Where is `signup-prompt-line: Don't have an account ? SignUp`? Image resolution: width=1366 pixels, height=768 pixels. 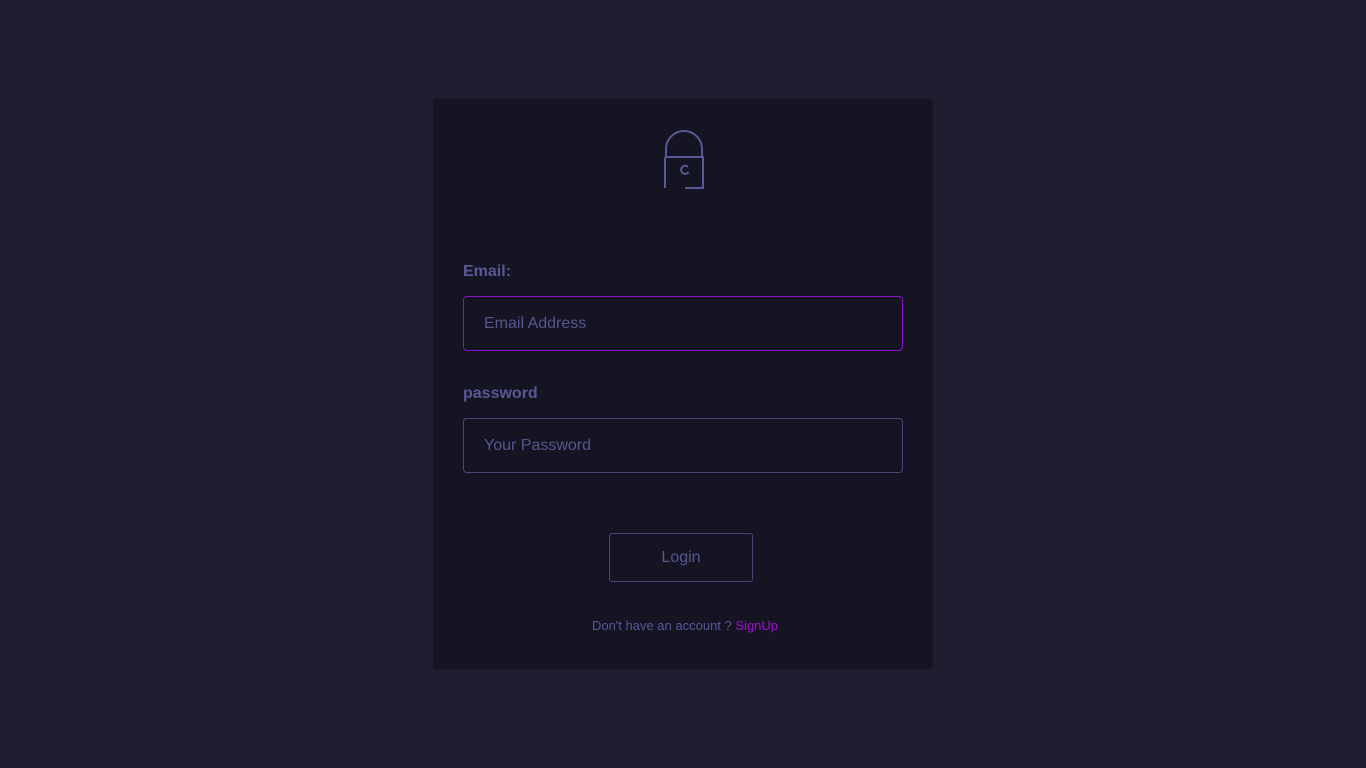
signup-prompt-line: Don't have an account ? SignUp is located at coordinates (685, 625).